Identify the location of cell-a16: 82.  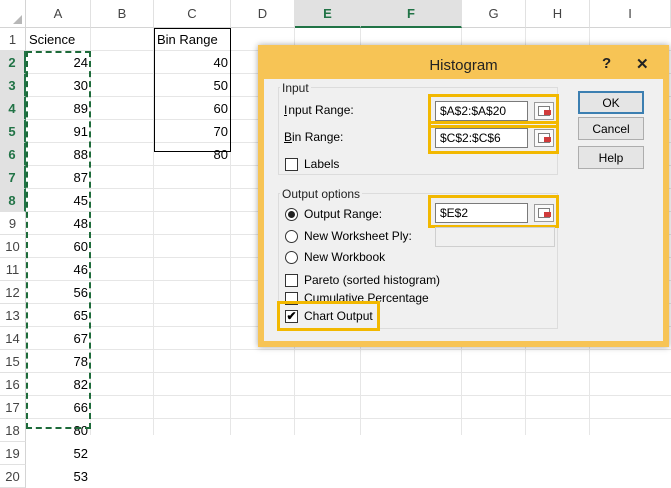
(58, 384).